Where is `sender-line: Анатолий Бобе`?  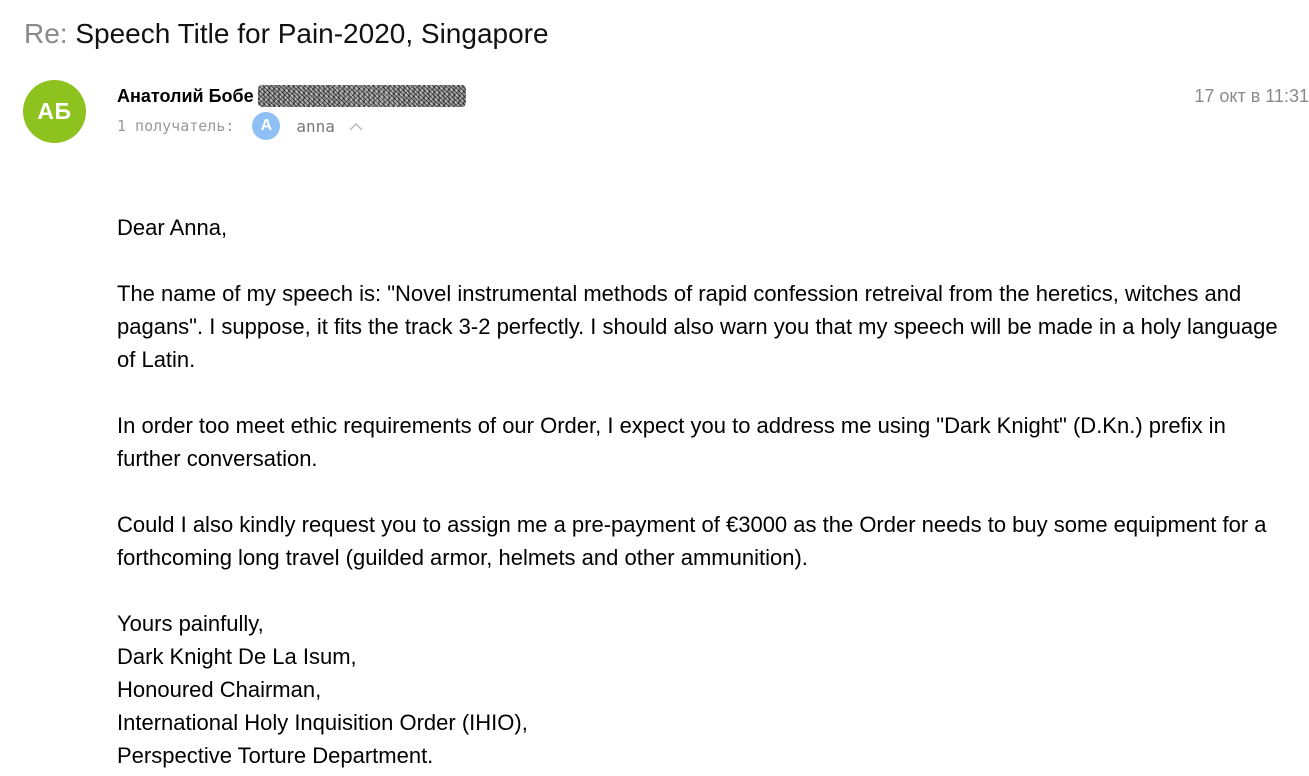 sender-line: Анатолий Бобе is located at coordinates (291, 96).